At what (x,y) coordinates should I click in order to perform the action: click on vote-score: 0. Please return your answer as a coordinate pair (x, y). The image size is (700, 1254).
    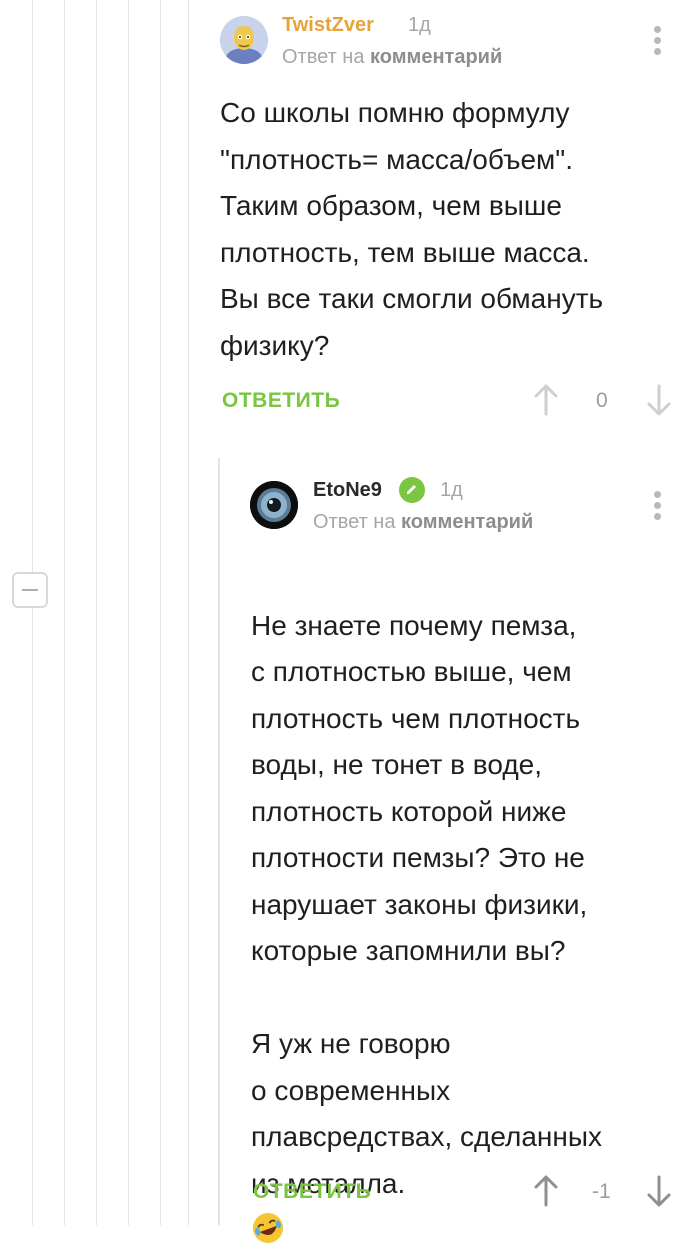
    Looking at the image, I should click on (602, 400).